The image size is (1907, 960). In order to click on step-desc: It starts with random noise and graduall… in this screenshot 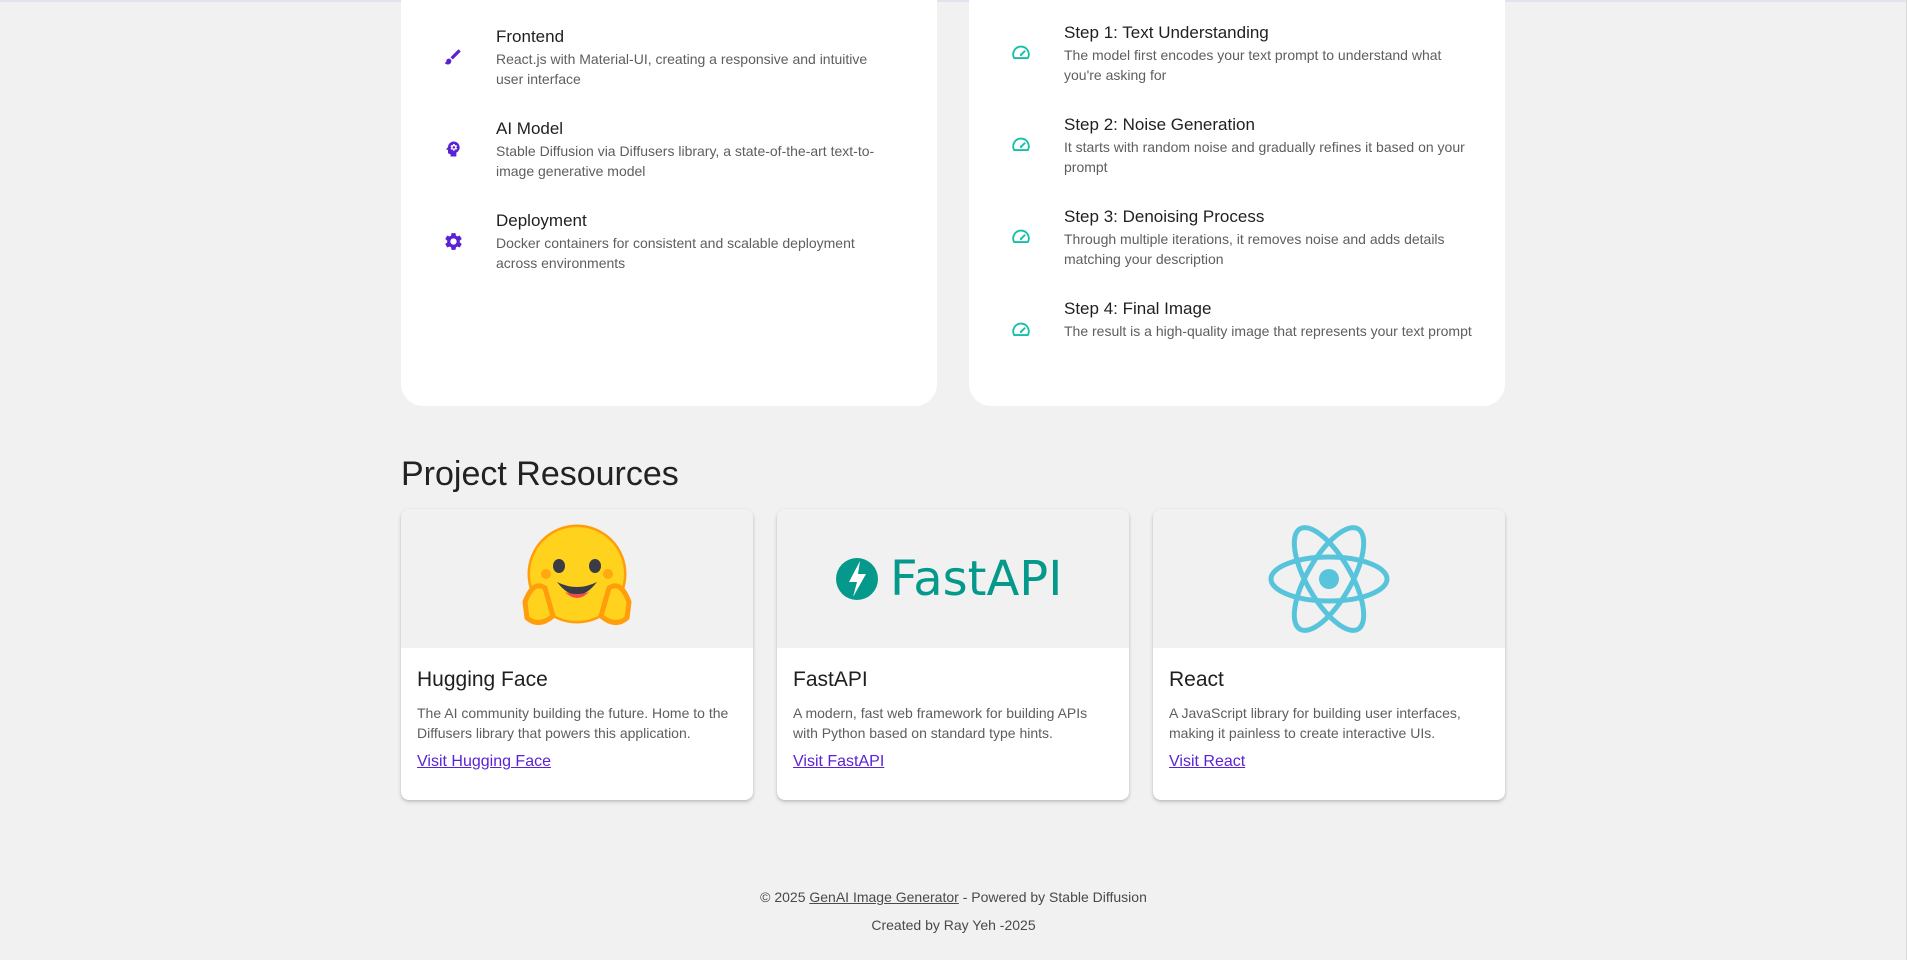, I will do `click(1264, 157)`.